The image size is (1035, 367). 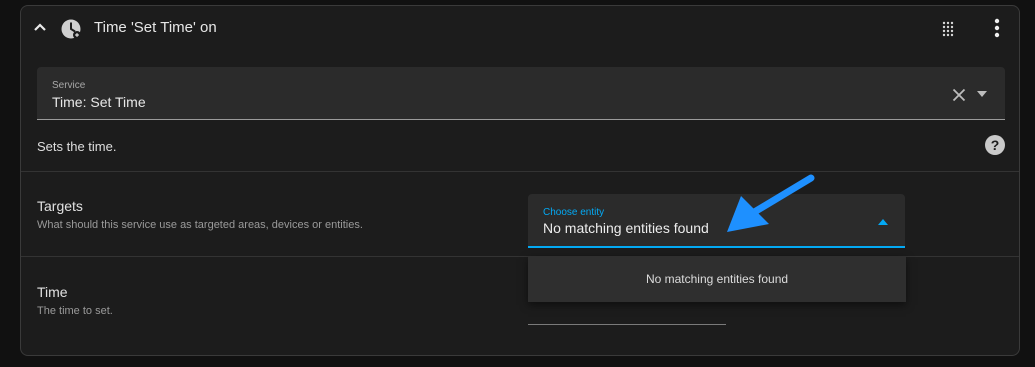 What do you see at coordinates (60, 206) in the screenshot?
I see `targets-title: Targets` at bounding box center [60, 206].